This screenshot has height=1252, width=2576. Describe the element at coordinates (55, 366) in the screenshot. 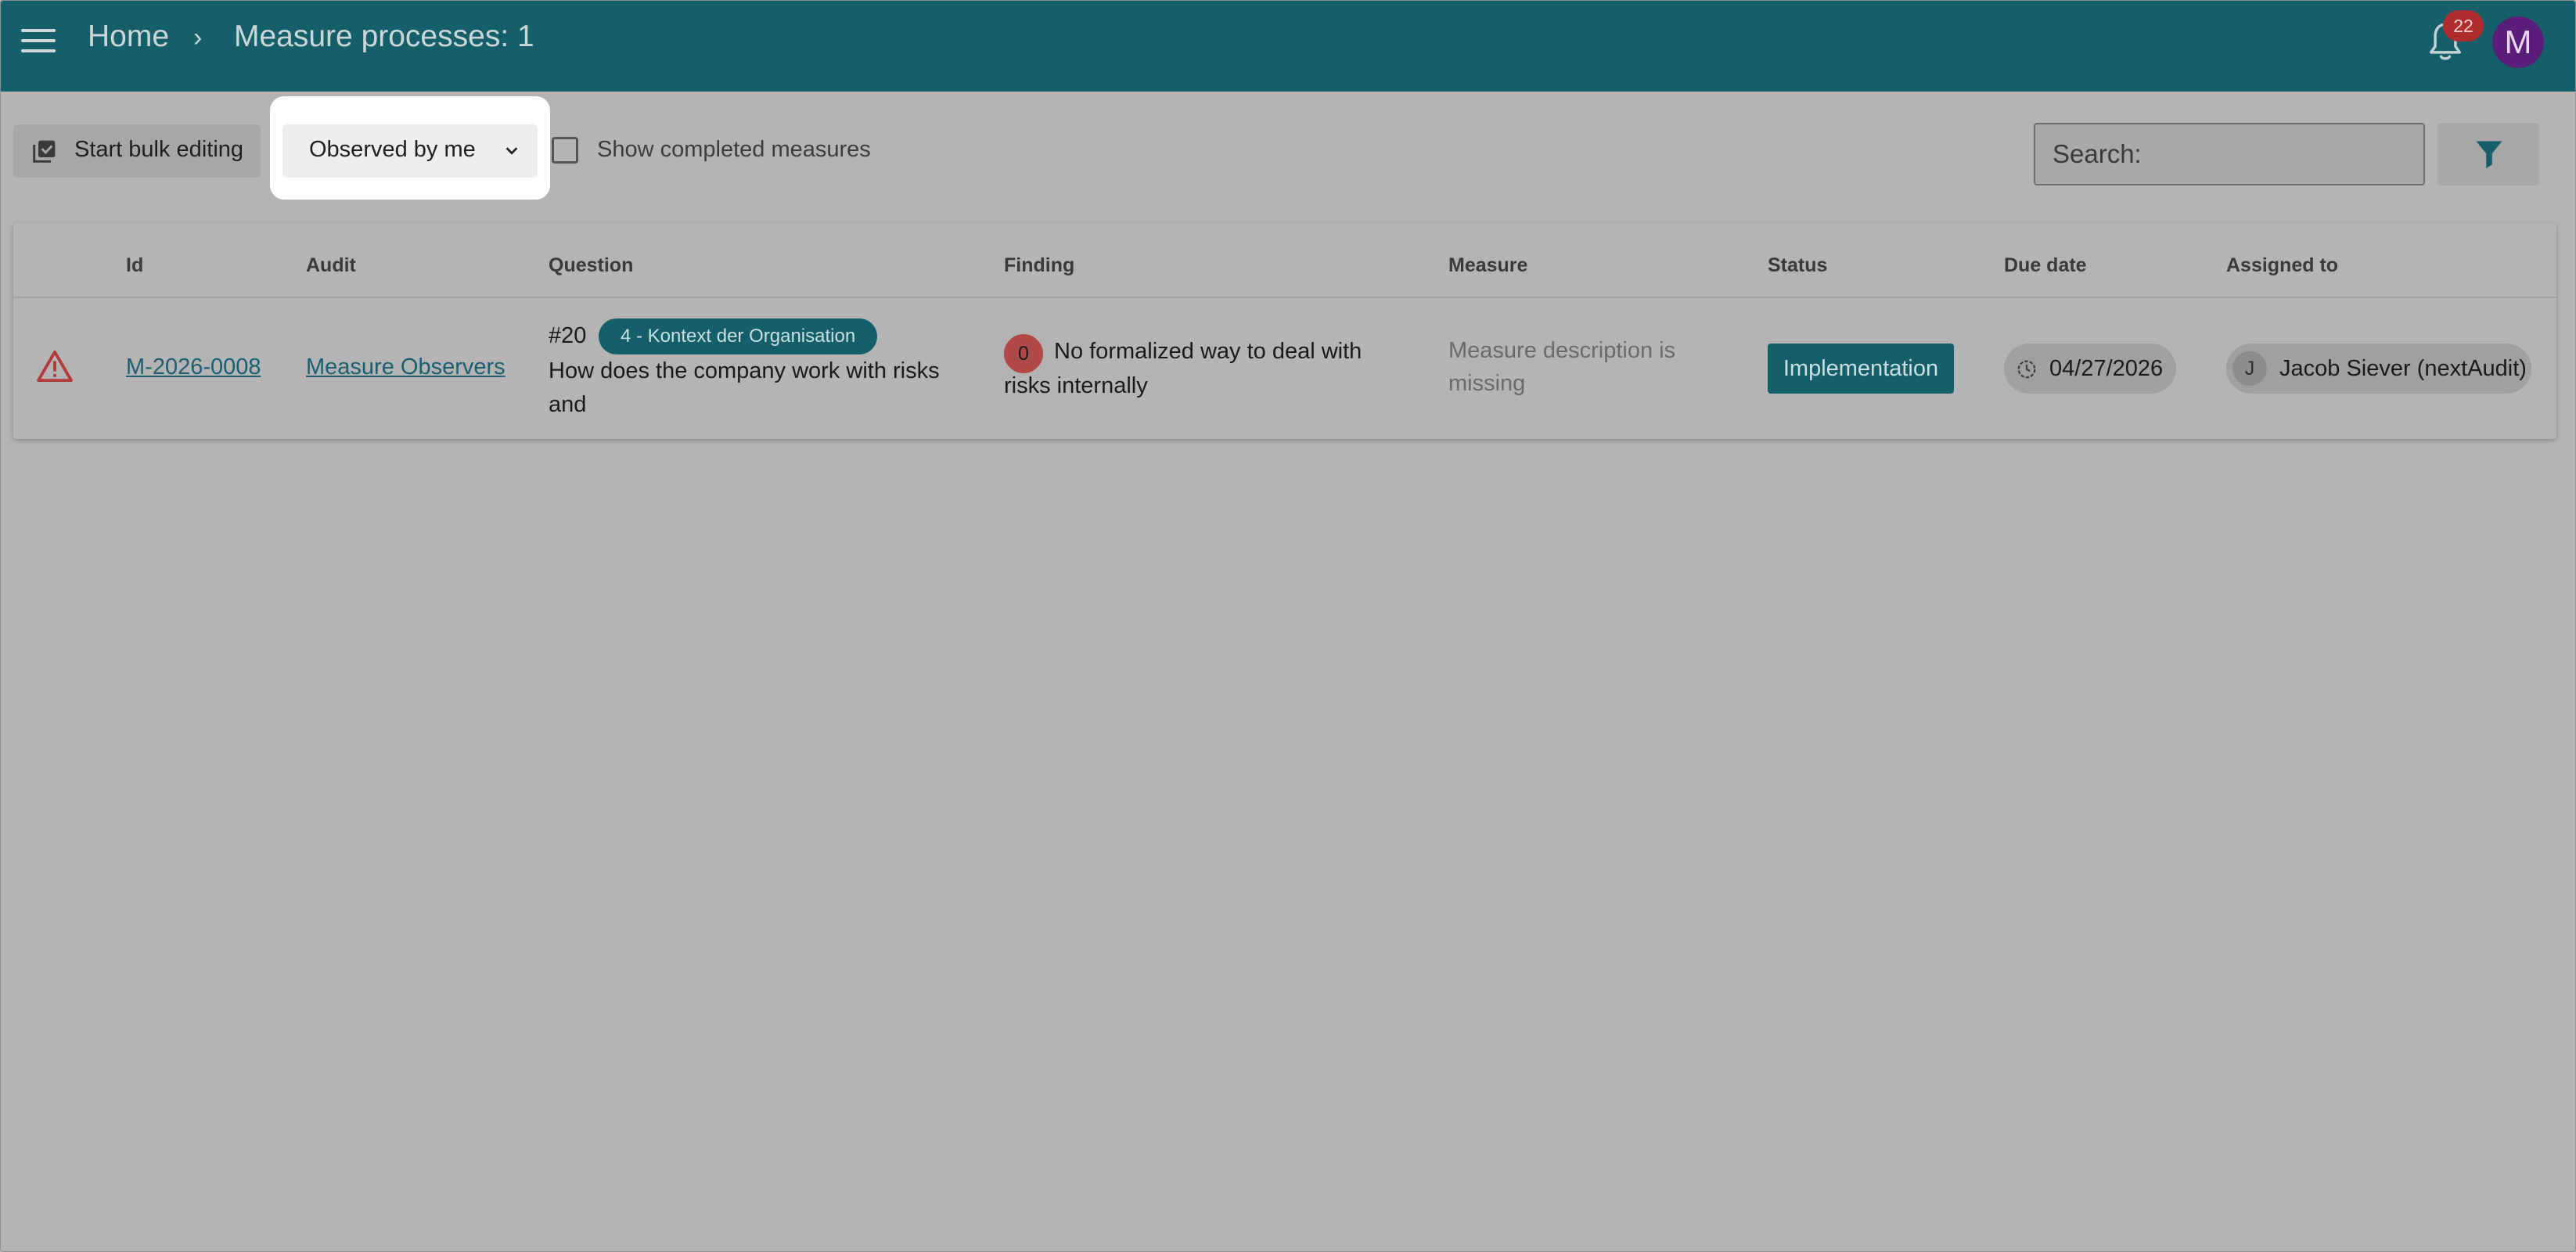

I see `warning-icon` at that location.